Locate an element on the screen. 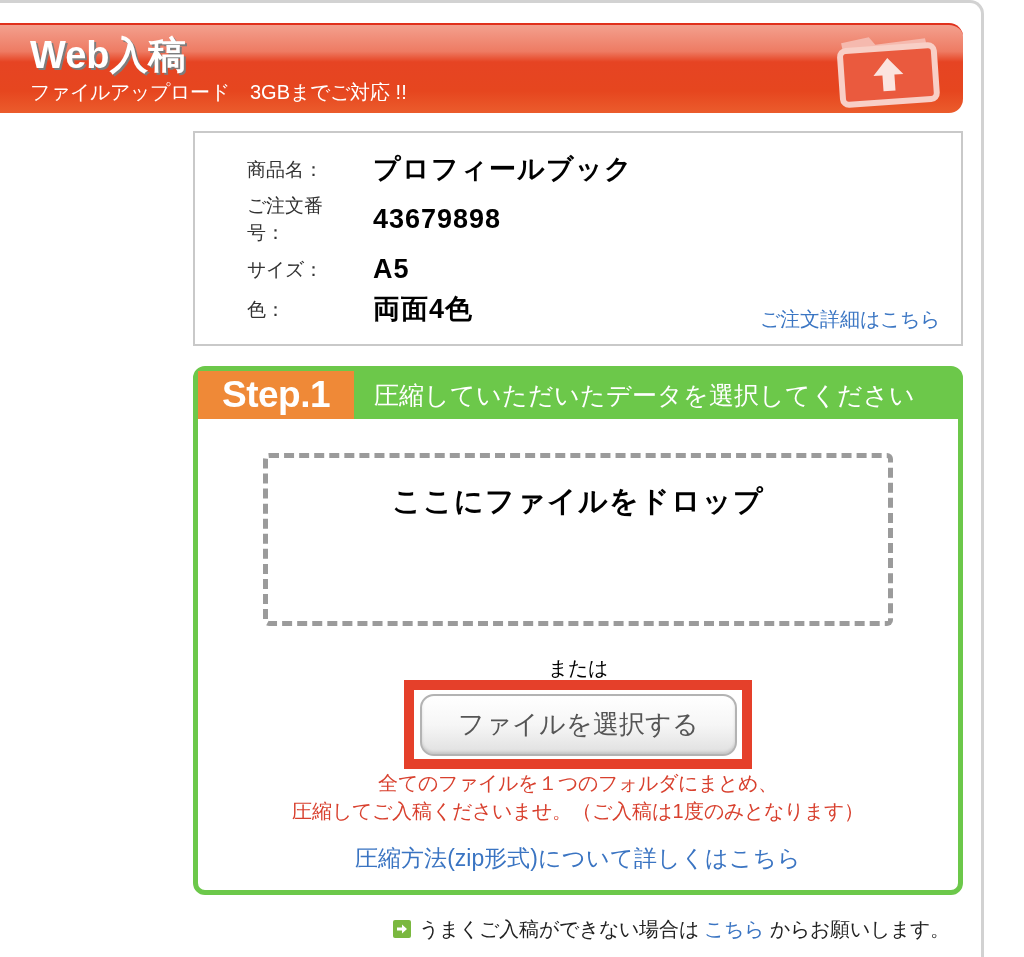 Image resolution: width=1024 pixels, height=957 pixels. choose-file-button: ファイルを選択する is located at coordinates (578, 724).